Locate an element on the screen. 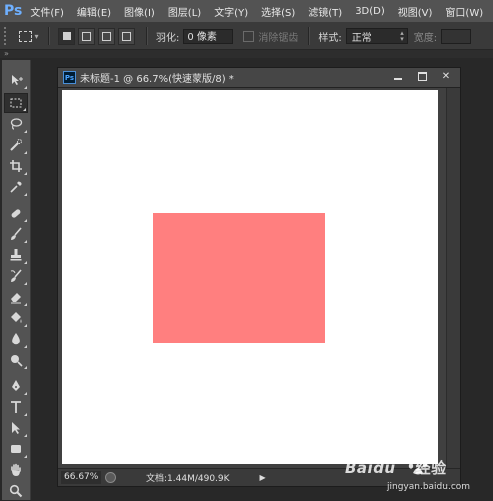 This screenshot has width=493, height=501. menu-3d: 3D(D) is located at coordinates (370, 11).